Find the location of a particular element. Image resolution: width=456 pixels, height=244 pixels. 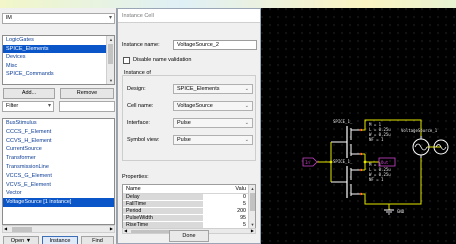

instance-name-label: Instance name: is located at coordinates (141, 45).